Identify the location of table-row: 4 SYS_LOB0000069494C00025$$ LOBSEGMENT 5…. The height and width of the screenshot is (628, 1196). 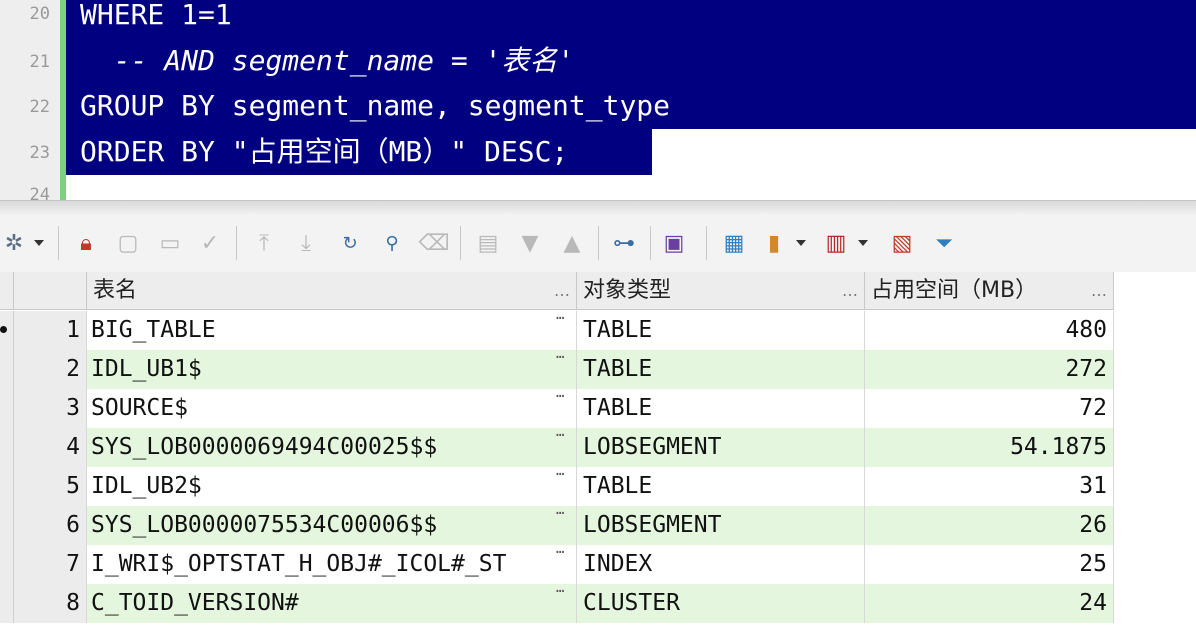
(557, 445).